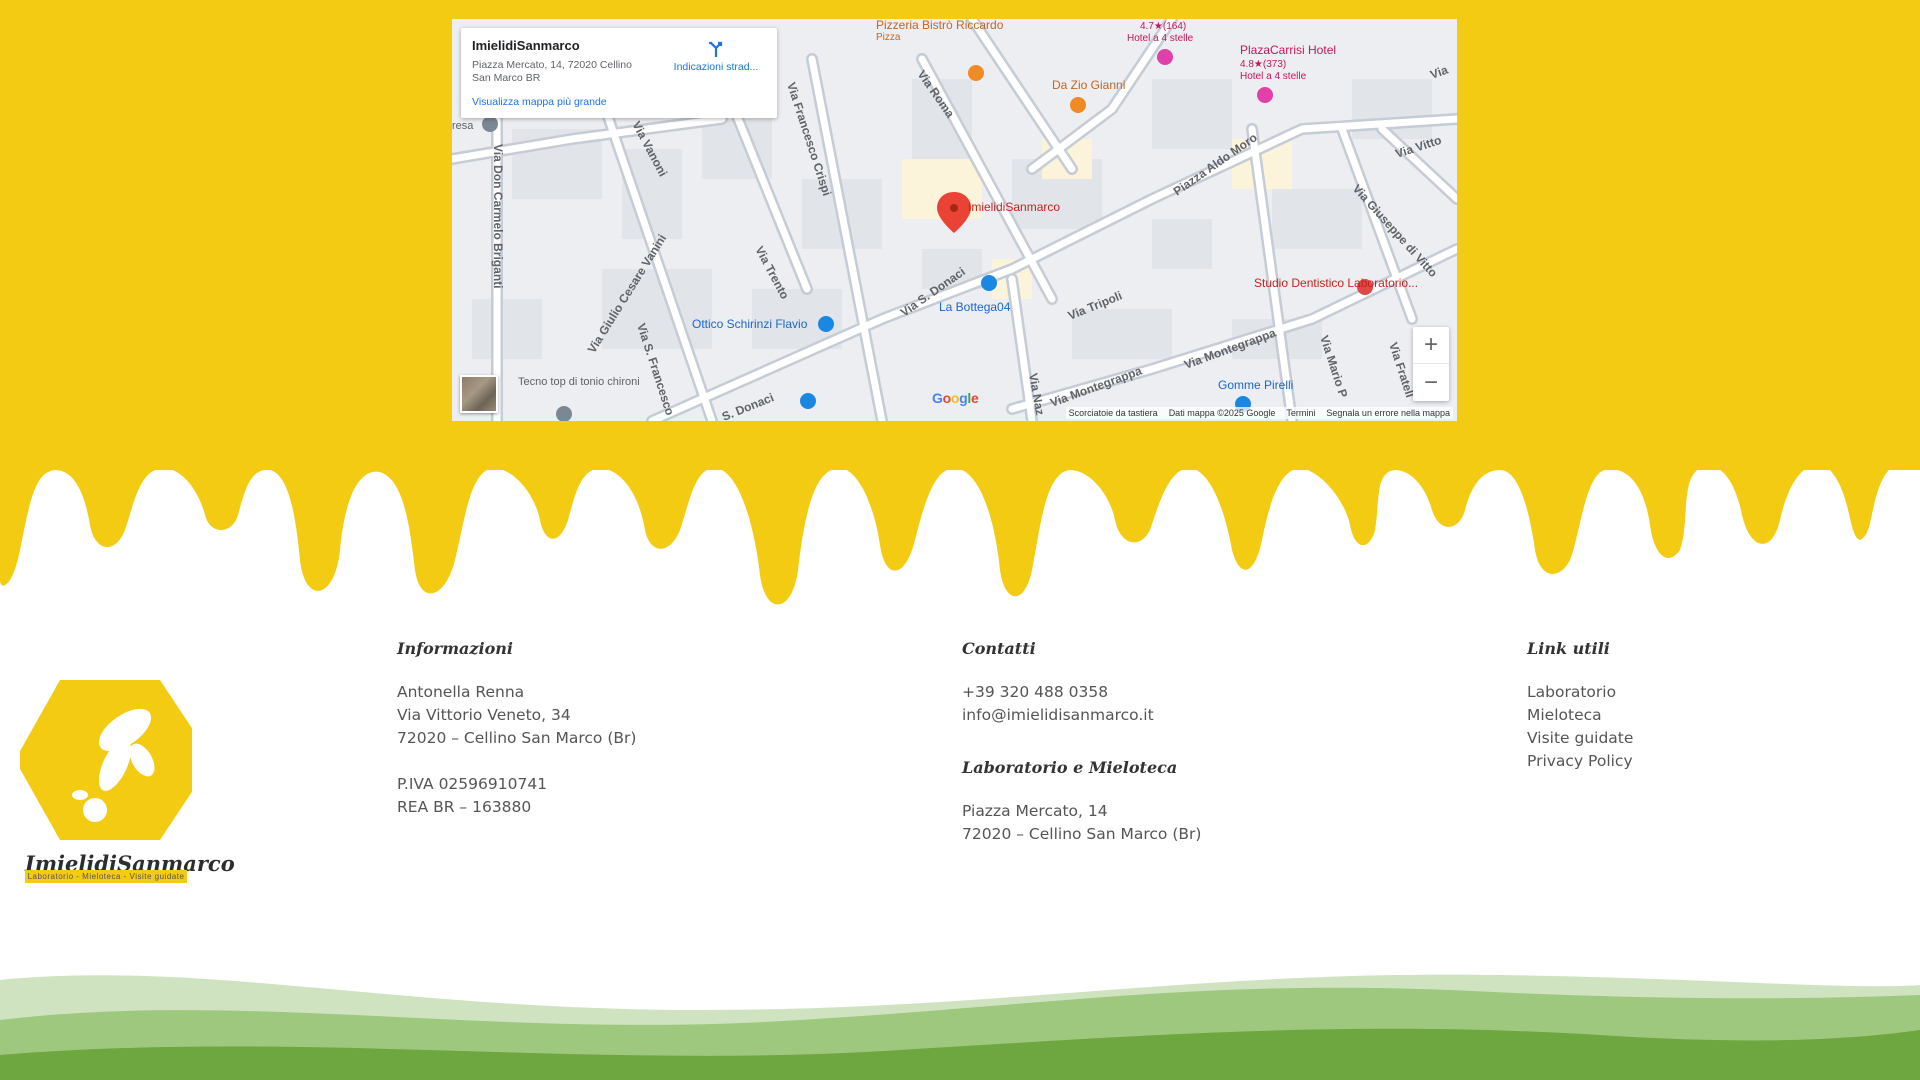 Image resolution: width=1920 pixels, height=1080 pixels. What do you see at coordinates (463, 126) in the screenshot?
I see `map-label-resa: resa` at bounding box center [463, 126].